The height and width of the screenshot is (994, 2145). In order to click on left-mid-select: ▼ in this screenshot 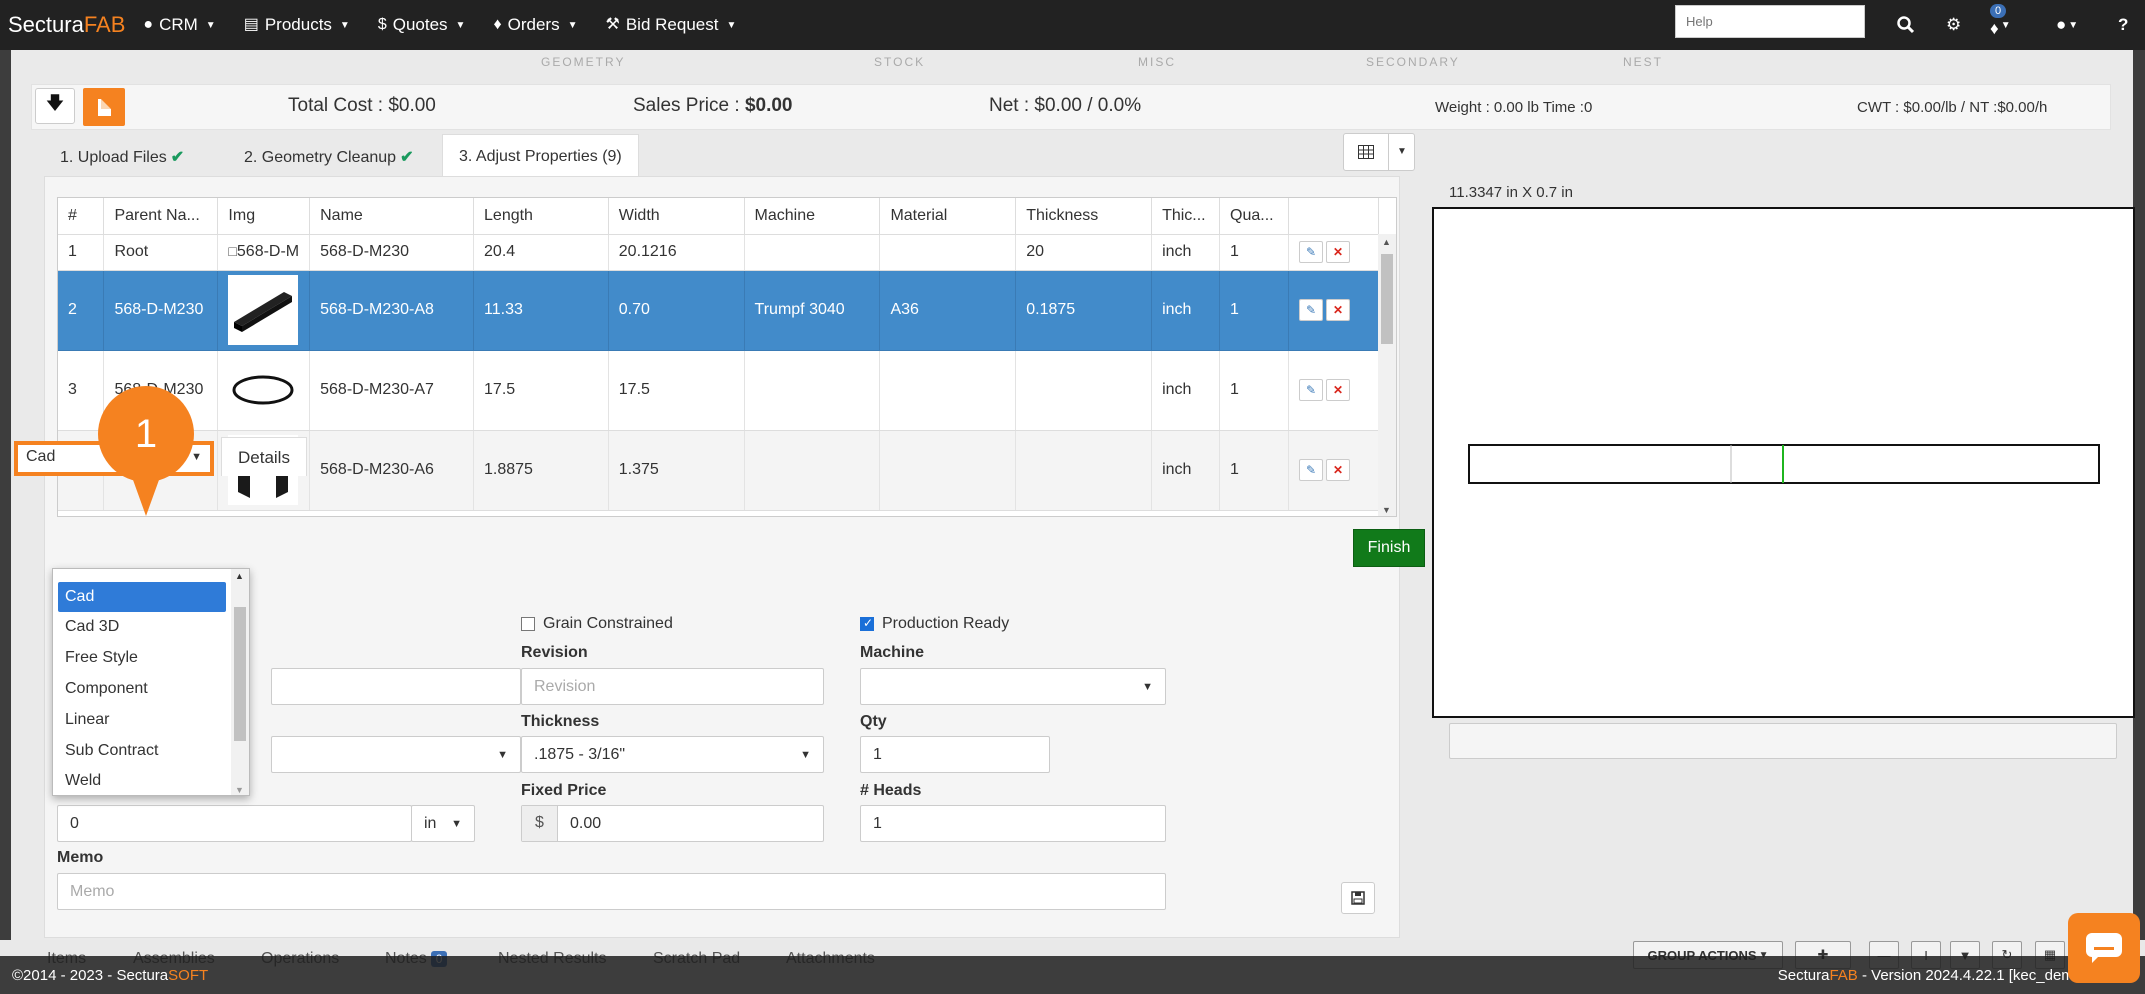, I will do `click(396, 754)`.